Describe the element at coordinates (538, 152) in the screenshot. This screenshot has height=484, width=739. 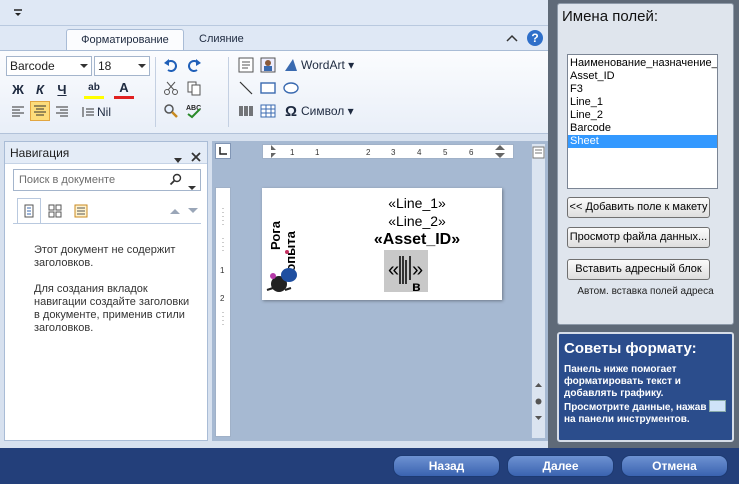
I see `view-ruler-icon` at that location.